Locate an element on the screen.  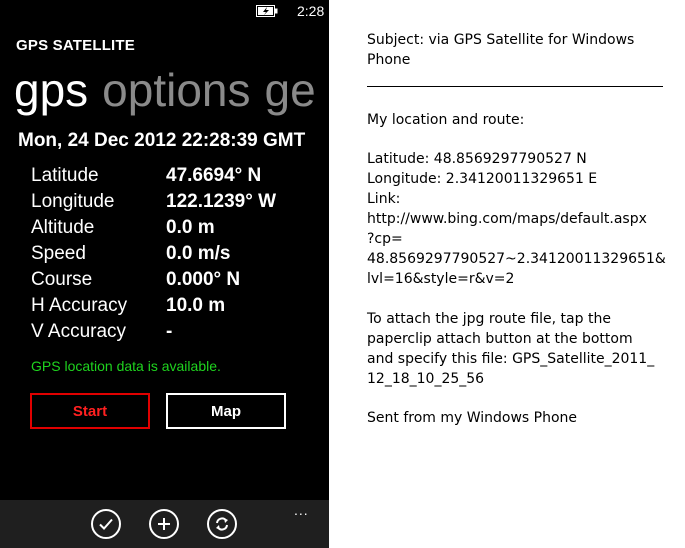
email-line: To attach the jpg route file, tap the is located at coordinates (489, 319).